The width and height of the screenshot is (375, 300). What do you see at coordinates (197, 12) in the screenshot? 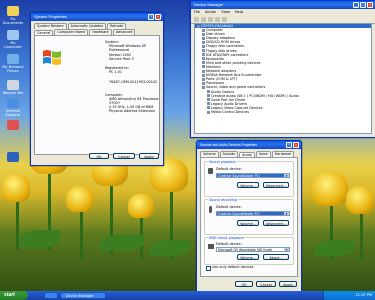
I see `menu-file: File` at bounding box center [197, 12].